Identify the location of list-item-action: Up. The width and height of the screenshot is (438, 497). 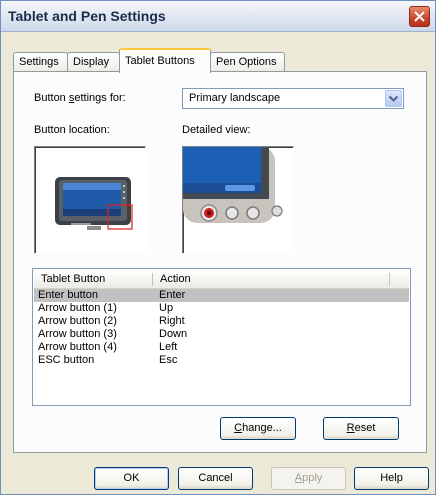
(166, 308).